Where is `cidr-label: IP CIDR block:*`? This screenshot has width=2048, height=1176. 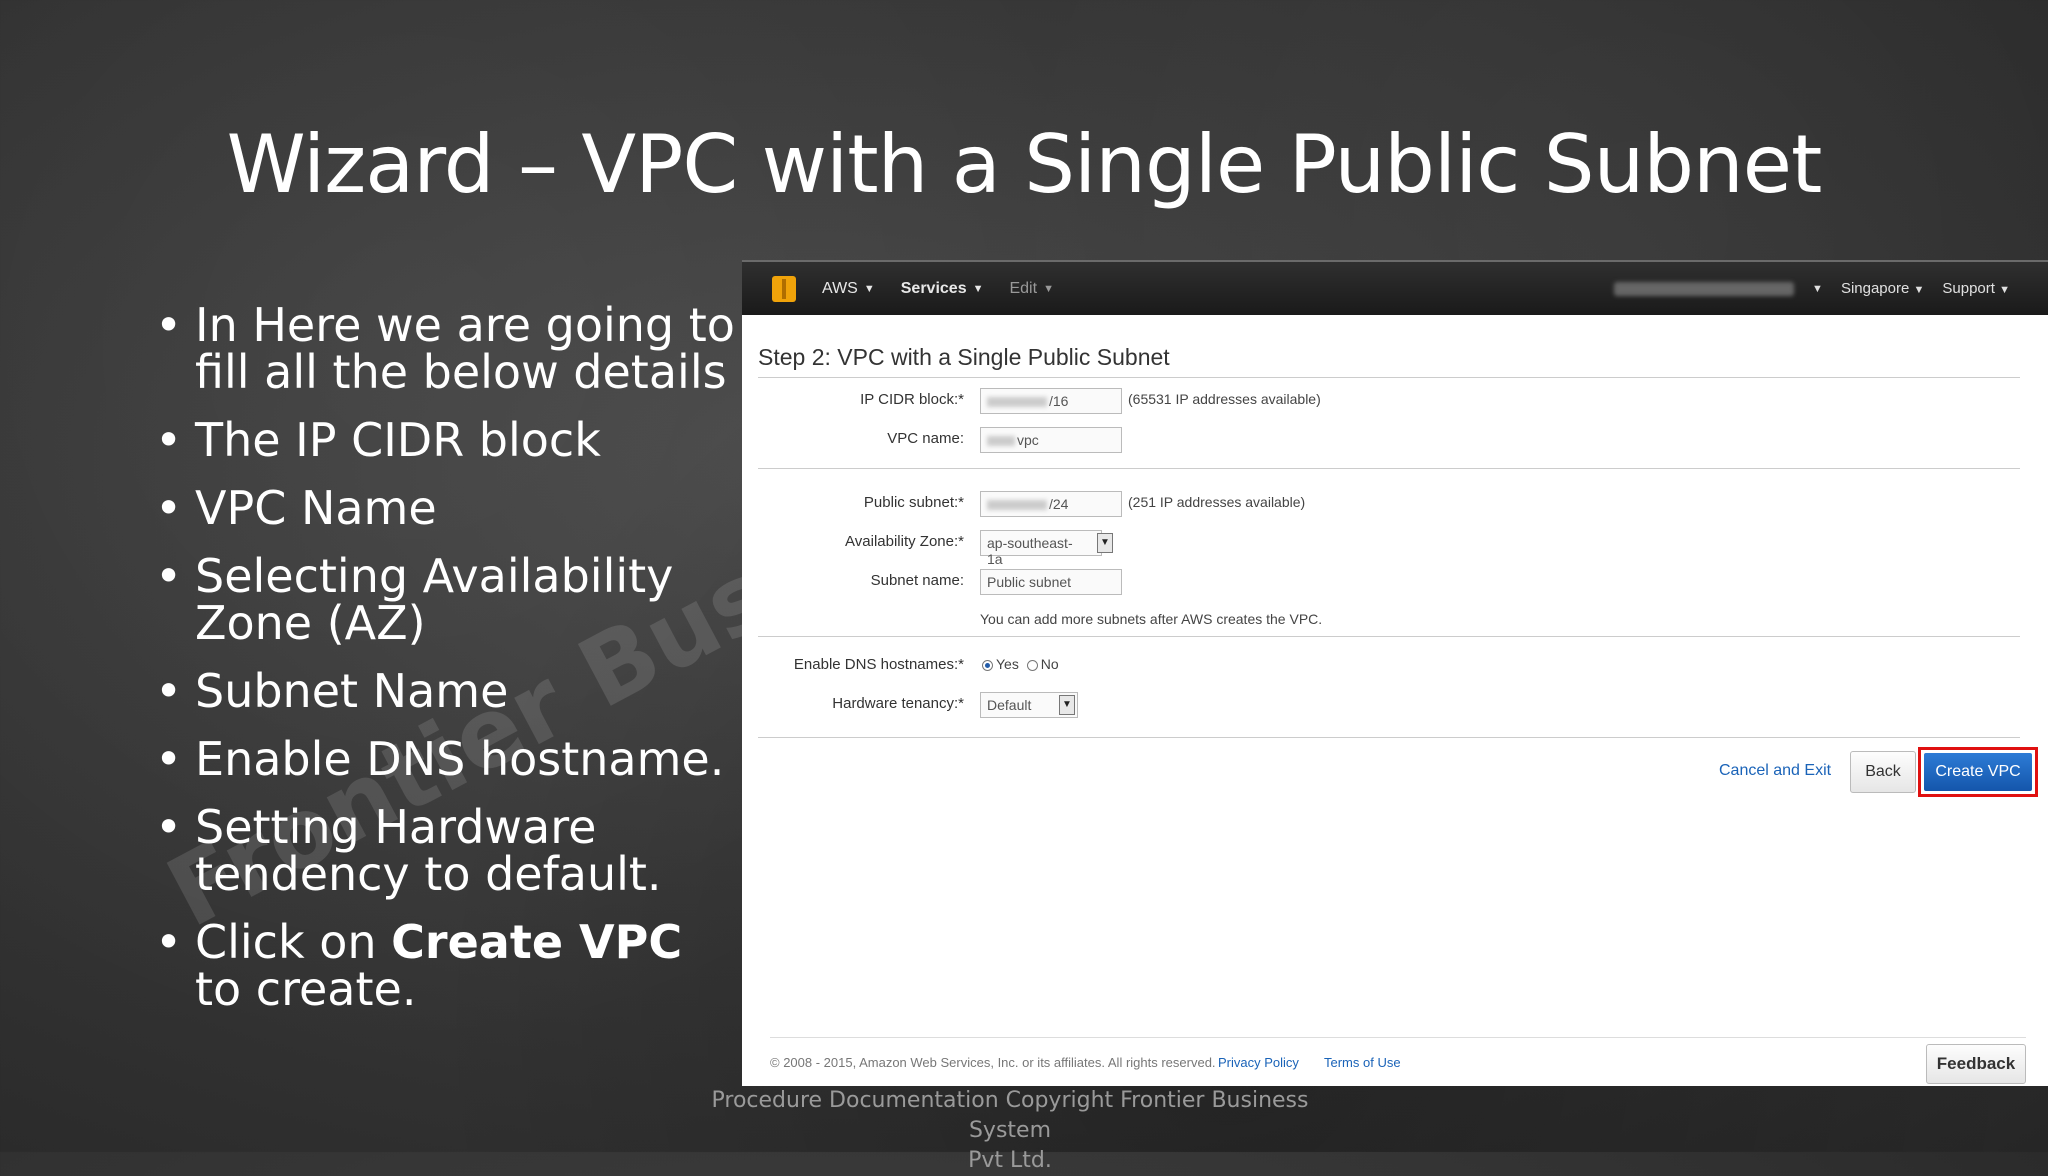
cidr-label: IP CIDR block:* is located at coordinates (912, 399).